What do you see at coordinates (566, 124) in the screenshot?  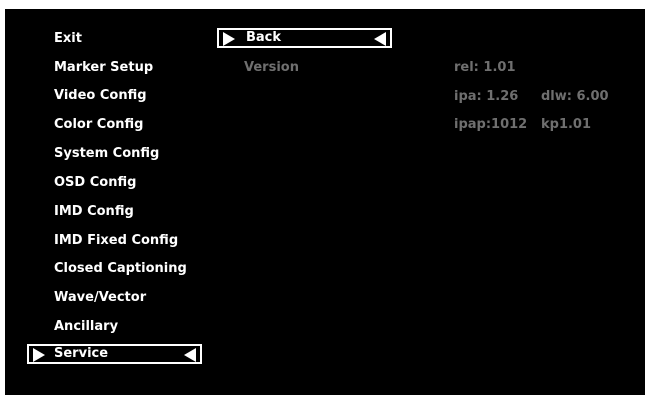 I see `kp-version: kp1.01` at bounding box center [566, 124].